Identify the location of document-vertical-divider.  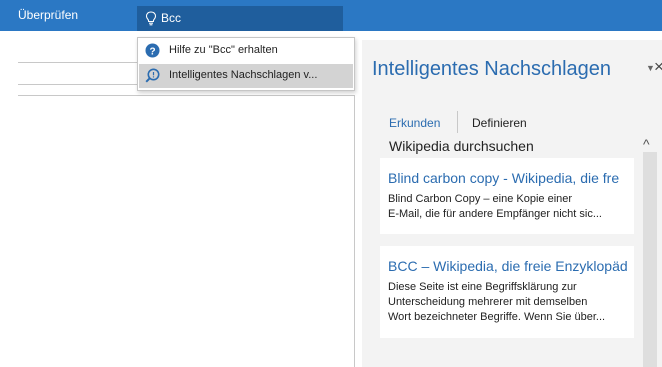
(354, 231).